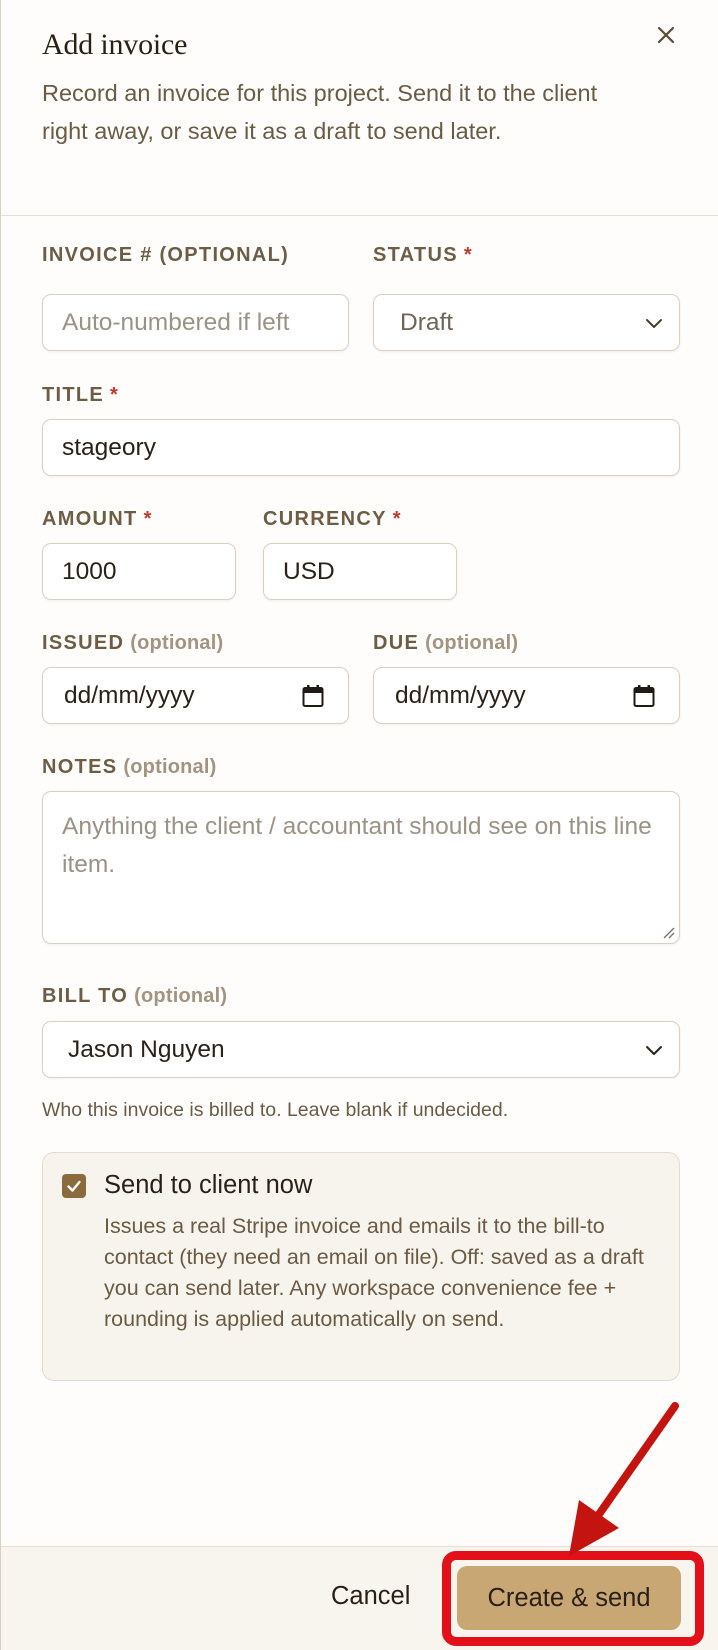  Describe the element at coordinates (195, 695) in the screenshot. I see `issued-date-input: dd/mm/yyyy` at that location.